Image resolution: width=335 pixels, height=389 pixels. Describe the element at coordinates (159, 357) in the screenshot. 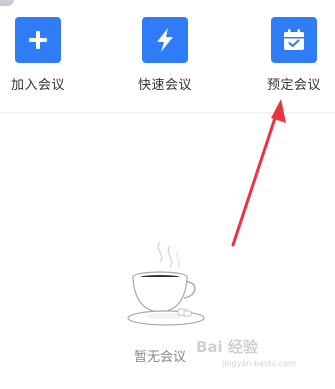

I see `empty-state-message: 暂无会议` at that location.